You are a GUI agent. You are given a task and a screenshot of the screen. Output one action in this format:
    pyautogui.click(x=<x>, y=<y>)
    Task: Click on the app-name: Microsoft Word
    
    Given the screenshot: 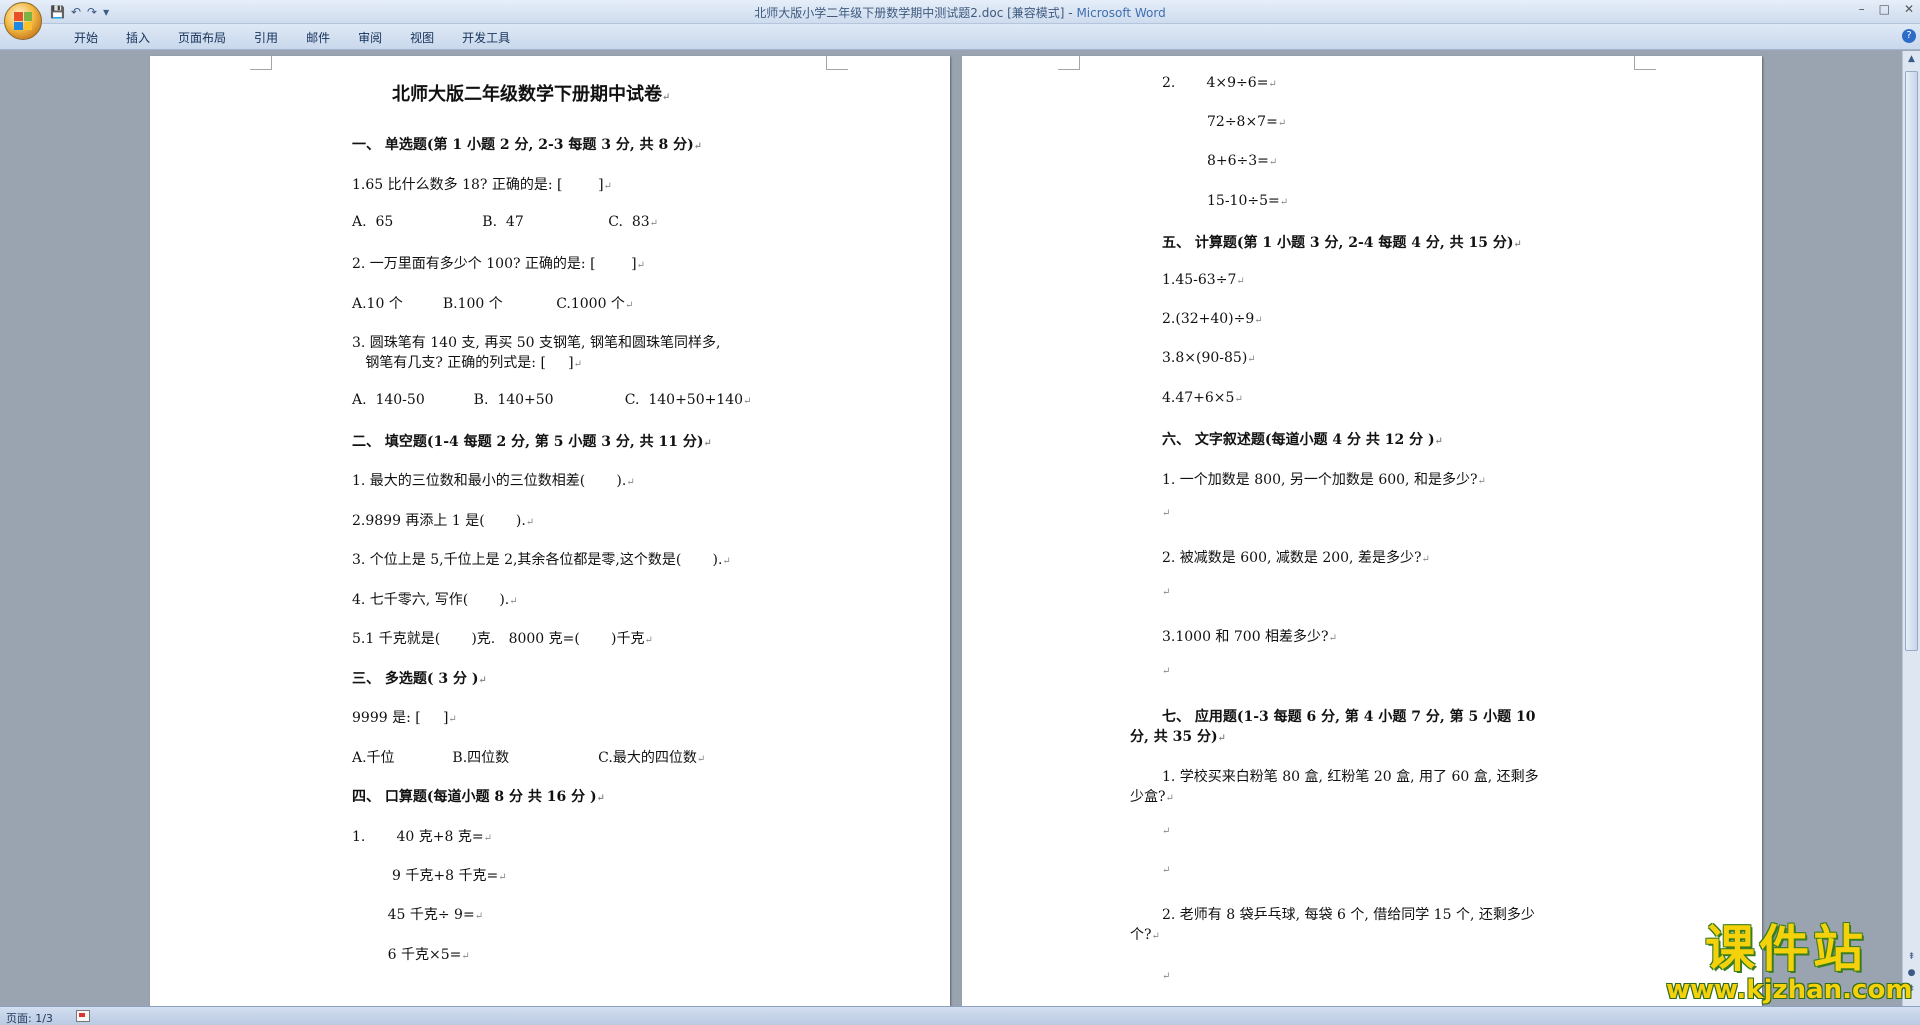 What is the action you would take?
    pyautogui.click(x=1121, y=13)
    